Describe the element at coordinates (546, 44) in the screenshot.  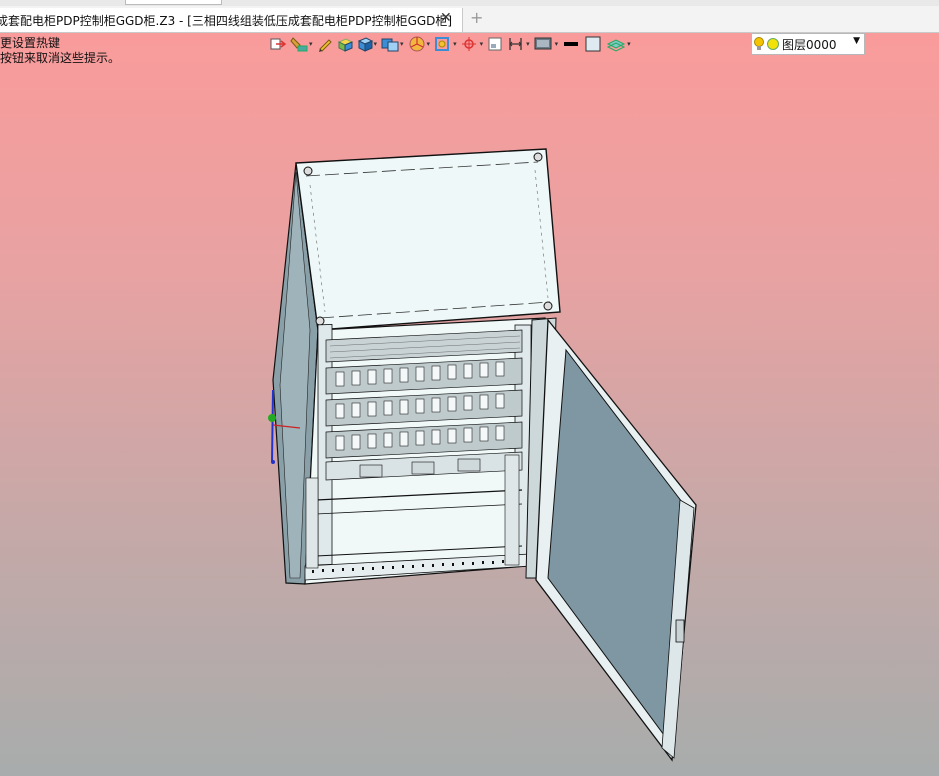
I see `display-icon: ▾` at that location.